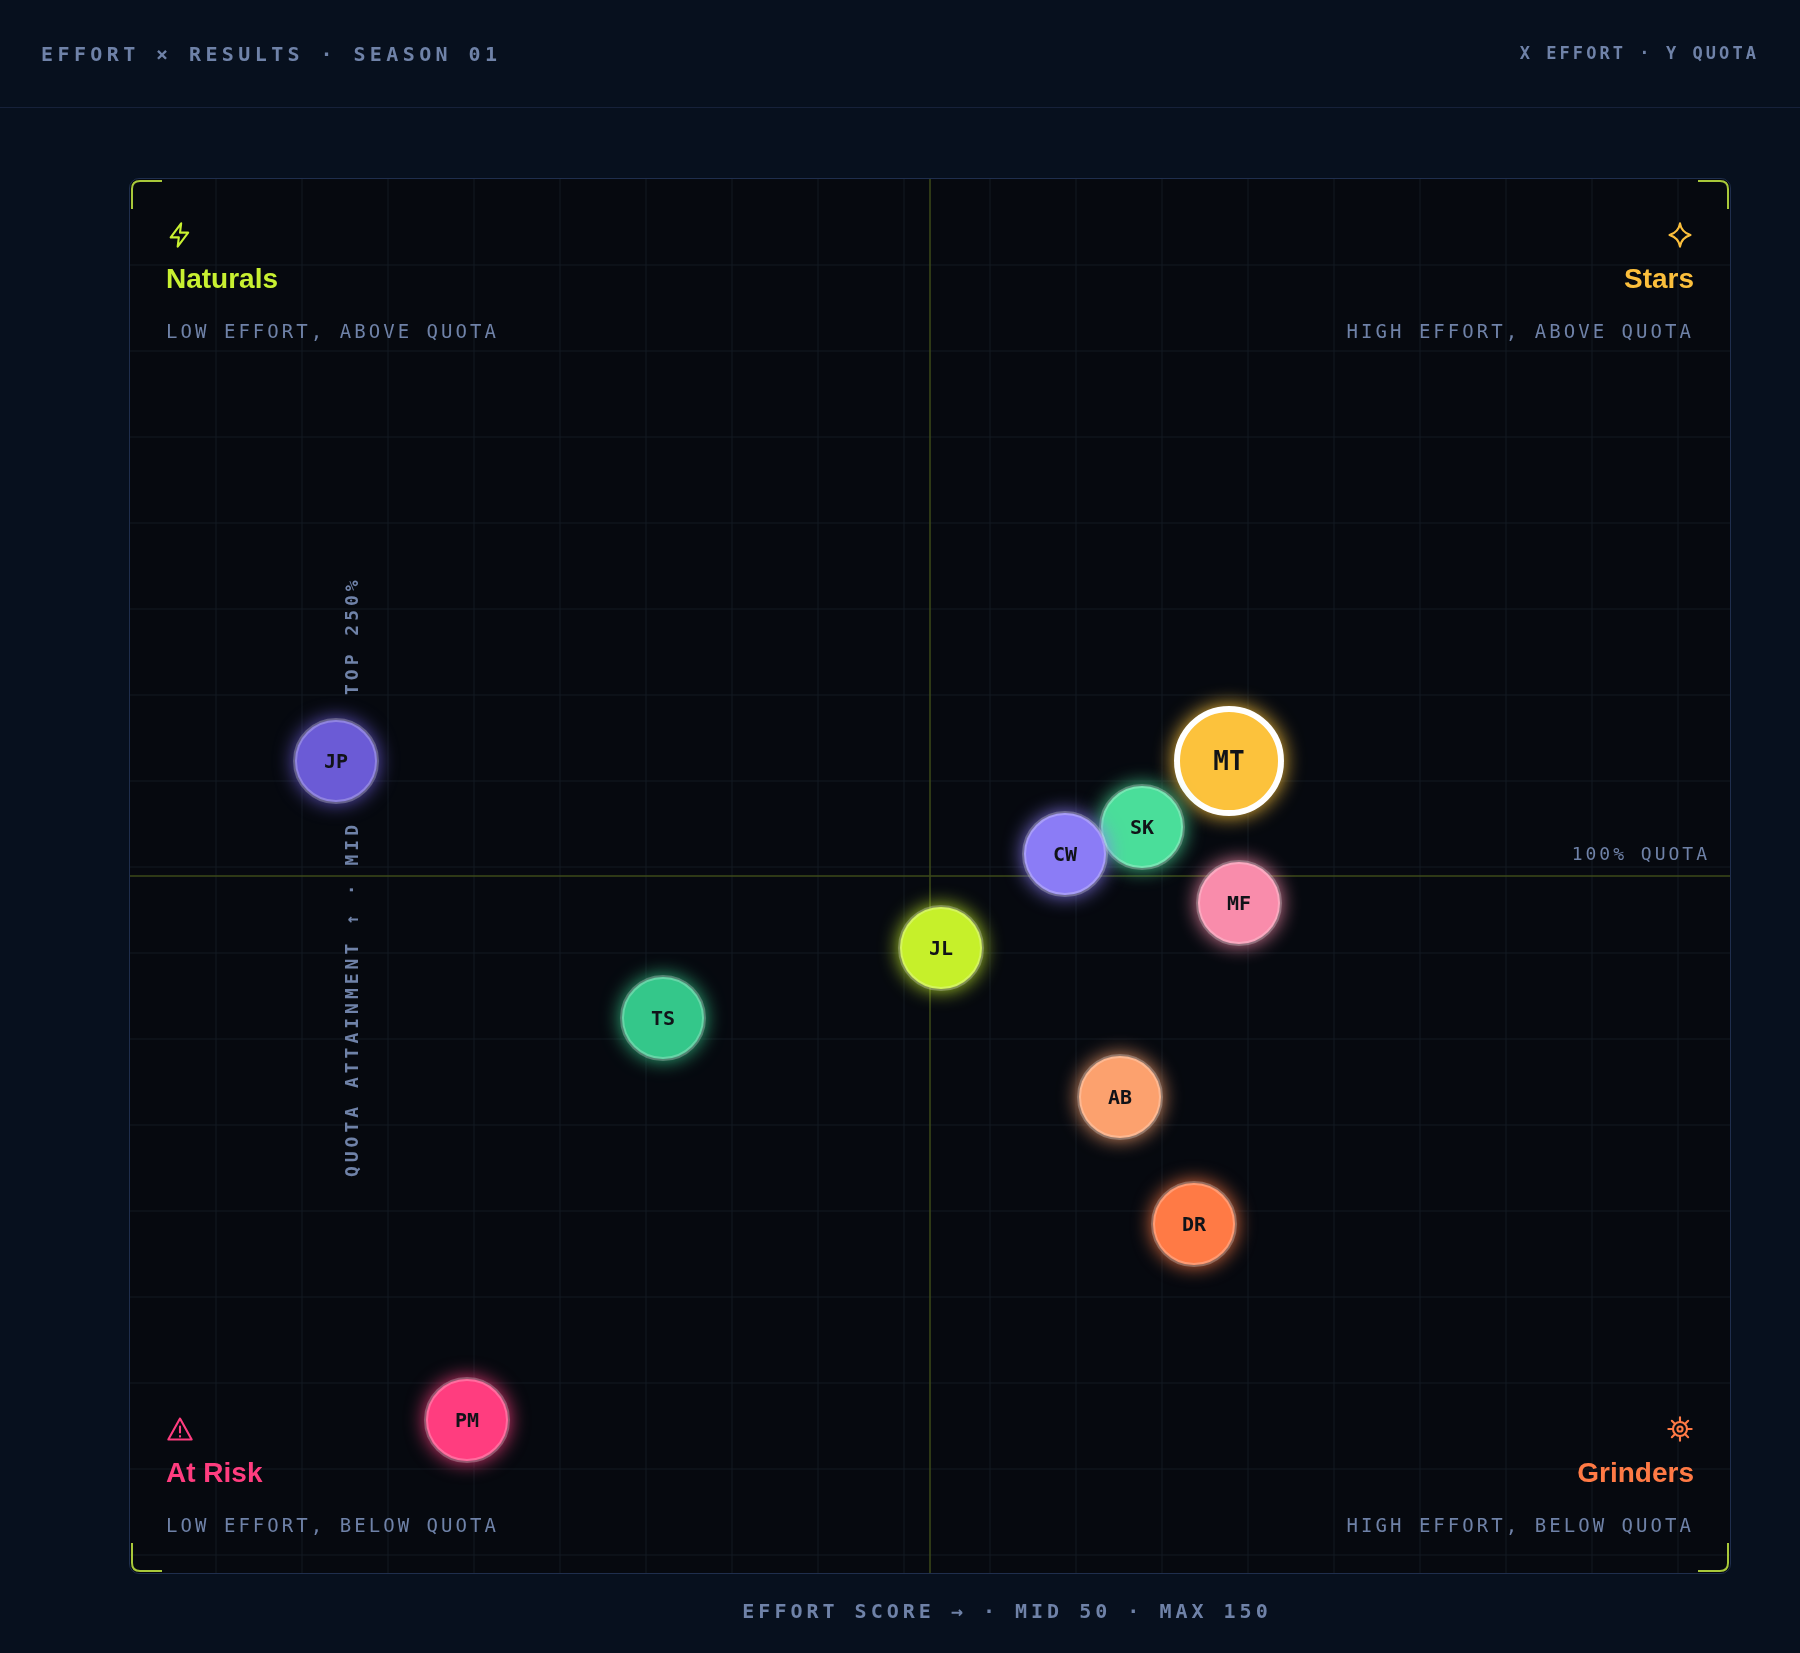  Describe the element at coordinates (351, 635) in the screenshot. I see `y-axis-label: TOP 250%` at that location.